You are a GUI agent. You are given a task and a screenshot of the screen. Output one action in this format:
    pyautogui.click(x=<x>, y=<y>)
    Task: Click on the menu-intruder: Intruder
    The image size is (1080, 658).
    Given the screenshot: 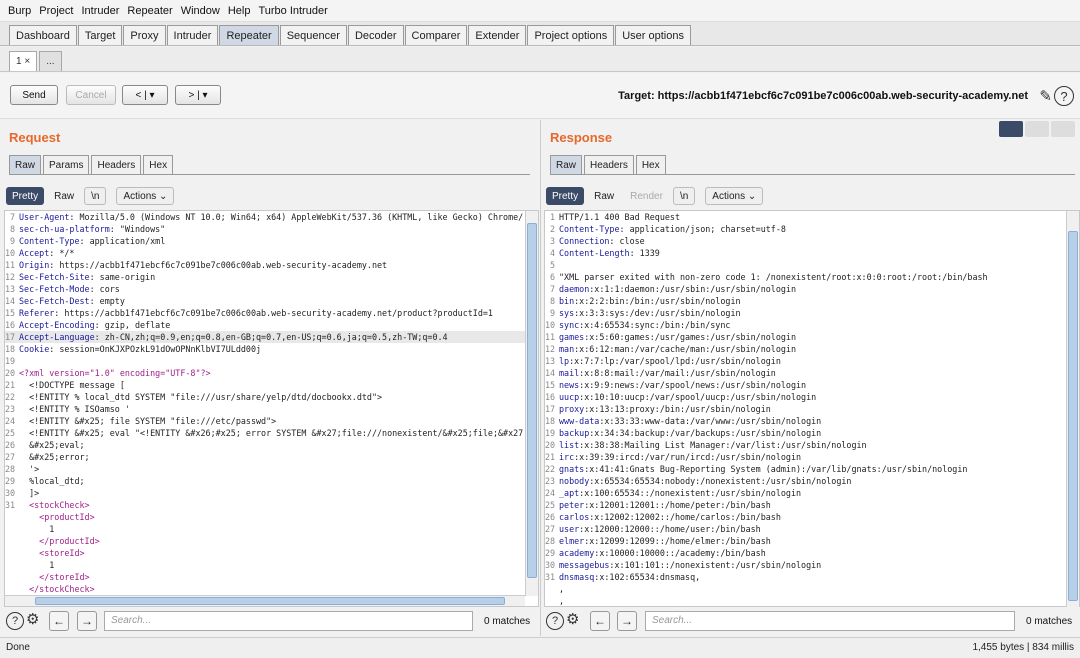 What is the action you would take?
    pyautogui.click(x=101, y=11)
    